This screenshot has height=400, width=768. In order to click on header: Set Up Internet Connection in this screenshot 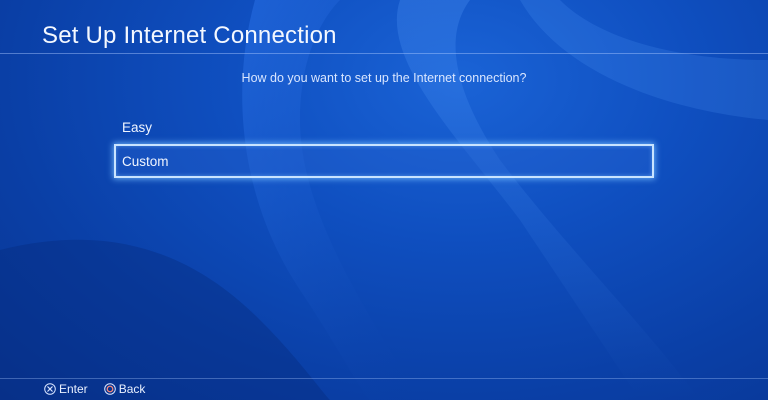, I will do `click(384, 27)`.